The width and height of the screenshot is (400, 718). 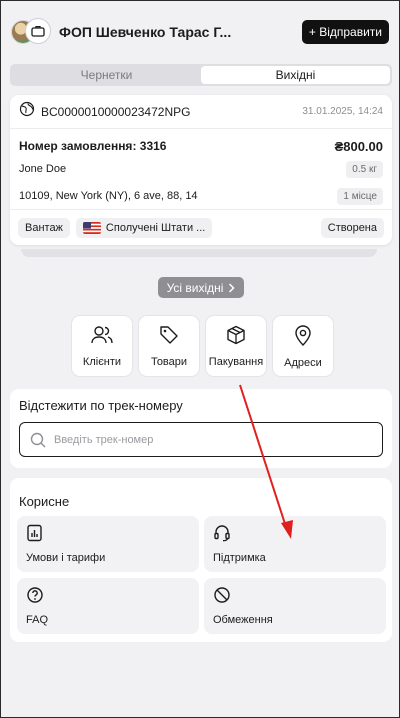 What do you see at coordinates (169, 337) in the screenshot?
I see `tag-icon` at bounding box center [169, 337].